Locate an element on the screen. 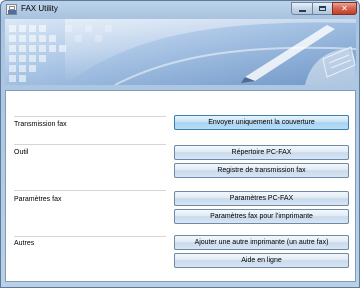 This screenshot has height=288, width=360. group-label-parametres-fax: Paramètres fax is located at coordinates (38, 199).